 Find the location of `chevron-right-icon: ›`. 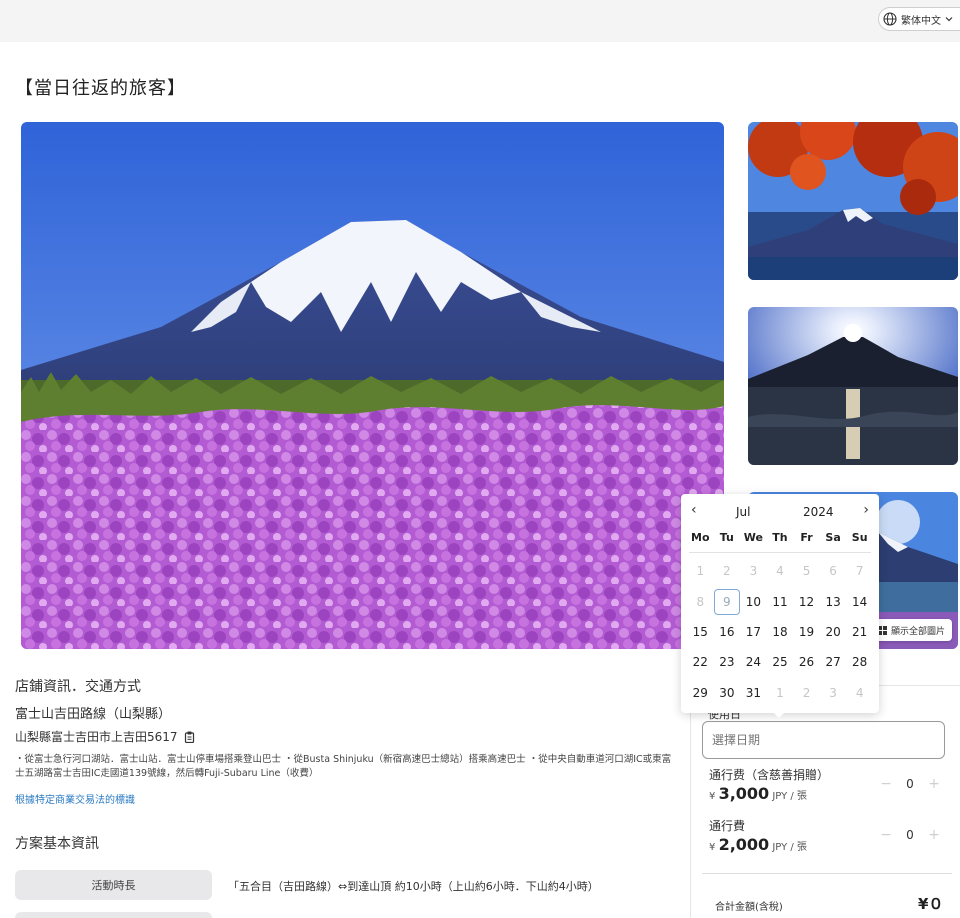

chevron-right-icon: › is located at coordinates (866, 510).